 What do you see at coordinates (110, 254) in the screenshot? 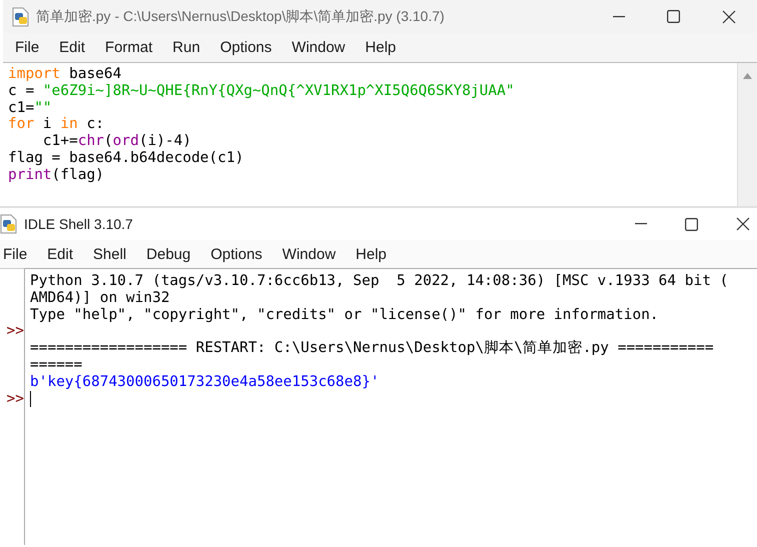
I see `menu-item: Shell` at bounding box center [110, 254].